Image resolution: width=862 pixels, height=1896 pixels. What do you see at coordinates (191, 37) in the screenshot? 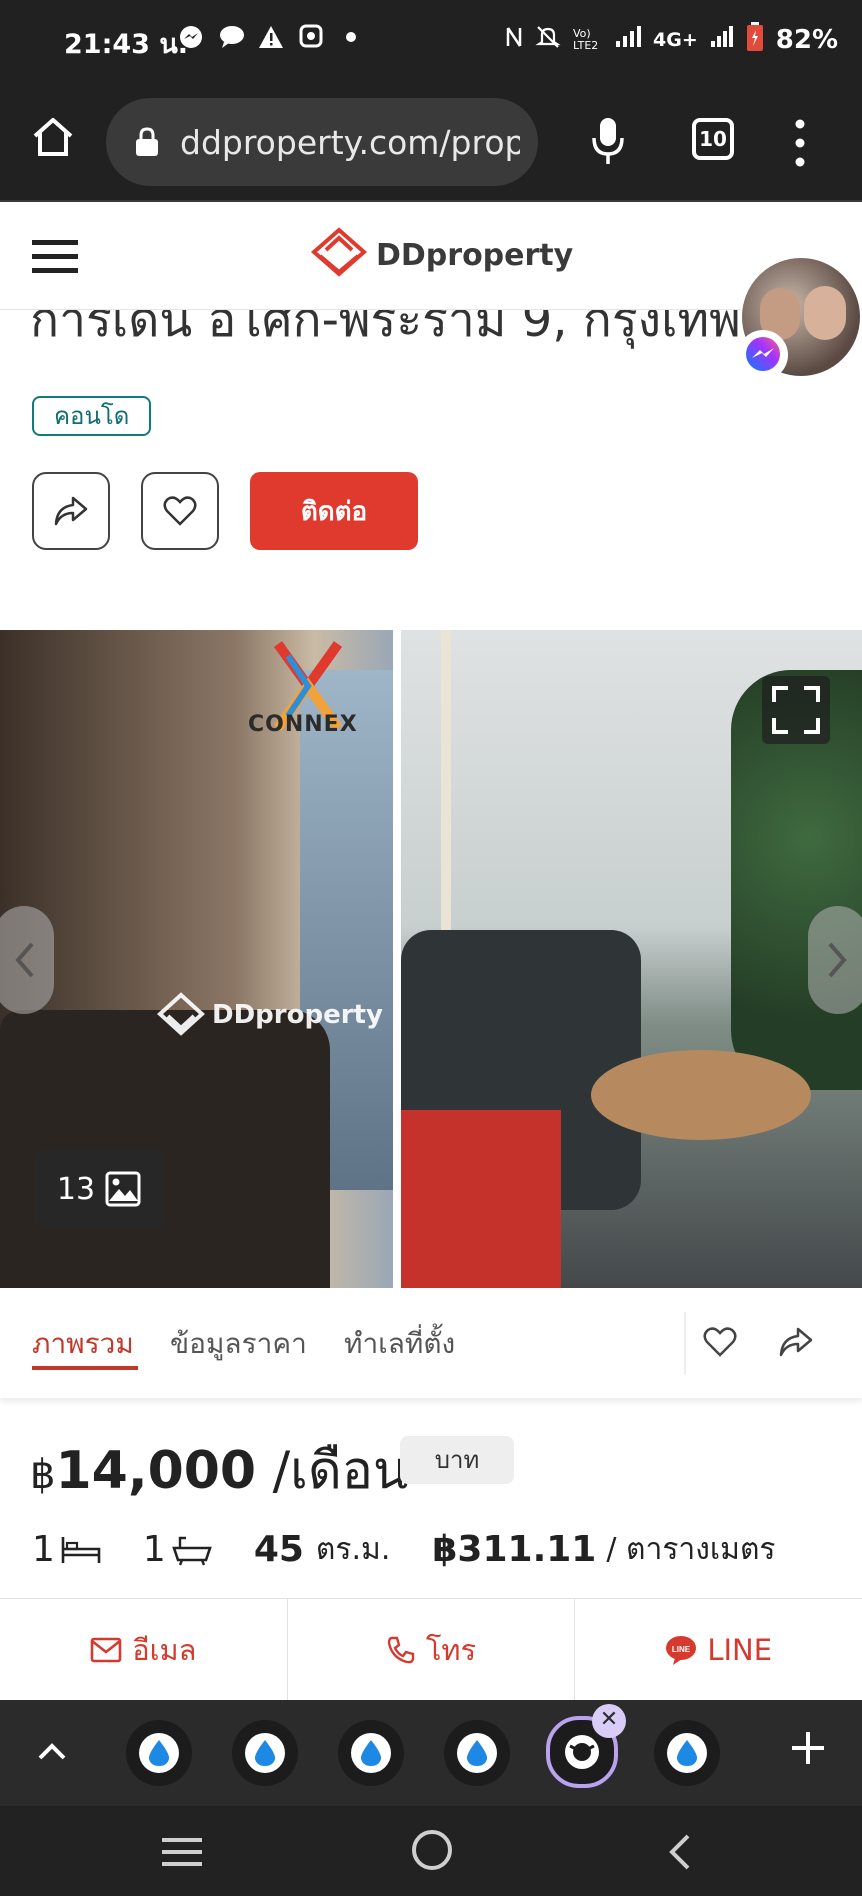
I see `messenger-notification-icon` at bounding box center [191, 37].